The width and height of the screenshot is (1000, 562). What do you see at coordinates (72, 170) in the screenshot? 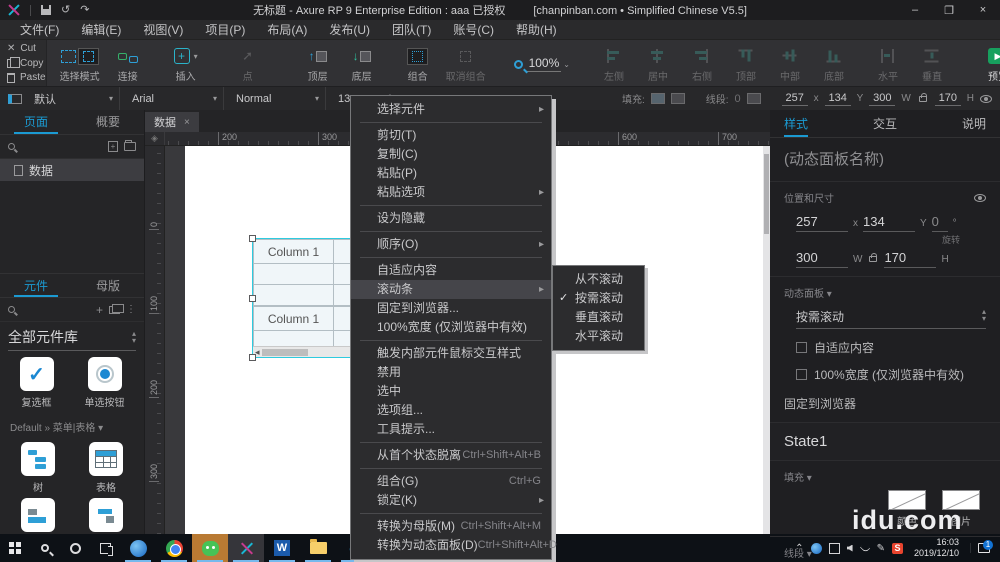
I see `page-item-data: 数据` at bounding box center [72, 170].